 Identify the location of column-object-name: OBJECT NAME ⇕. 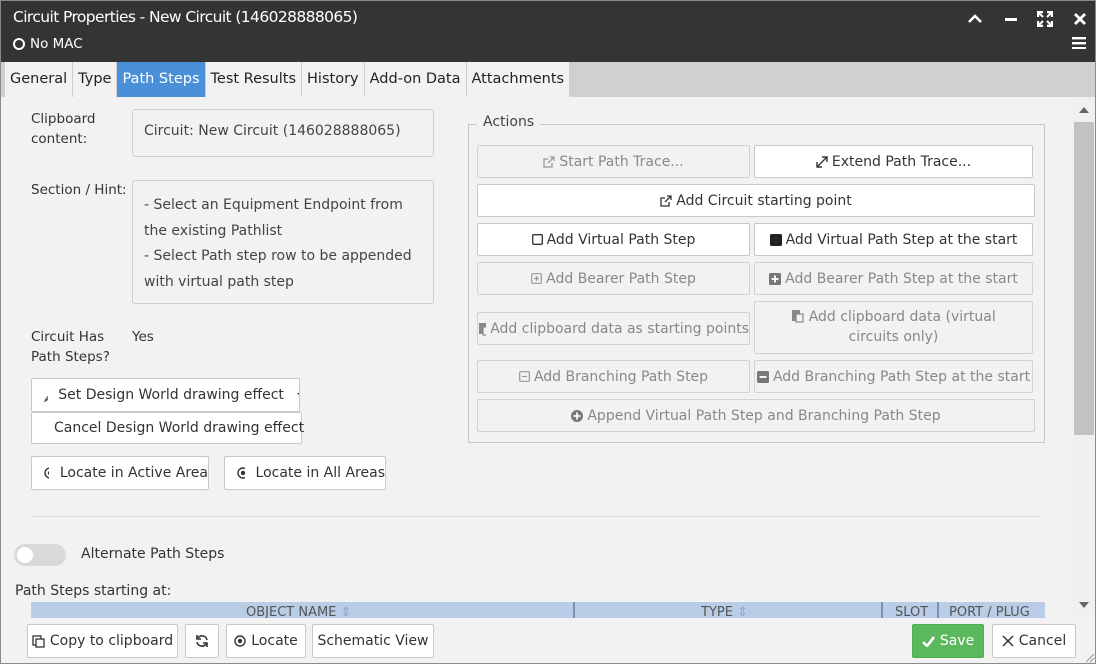
(298, 611).